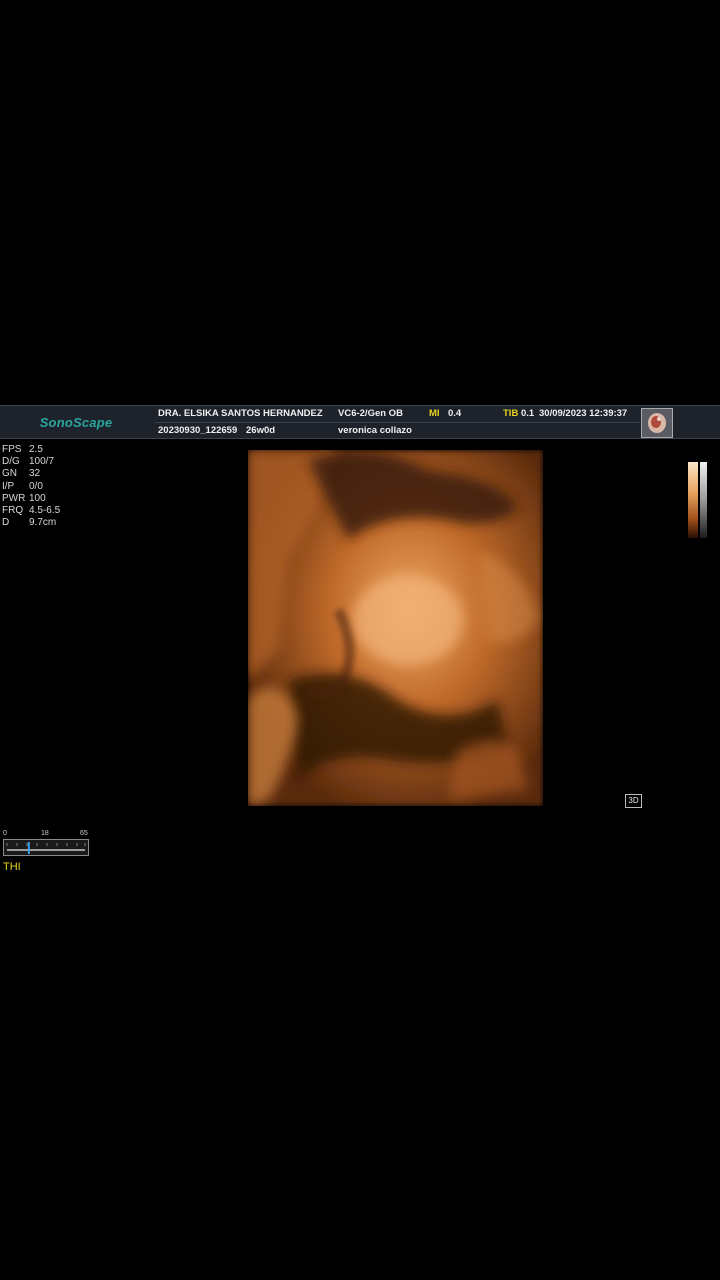 The image size is (720, 1280). I want to click on param-row: FRQ 4.5-6.5, so click(31, 511).